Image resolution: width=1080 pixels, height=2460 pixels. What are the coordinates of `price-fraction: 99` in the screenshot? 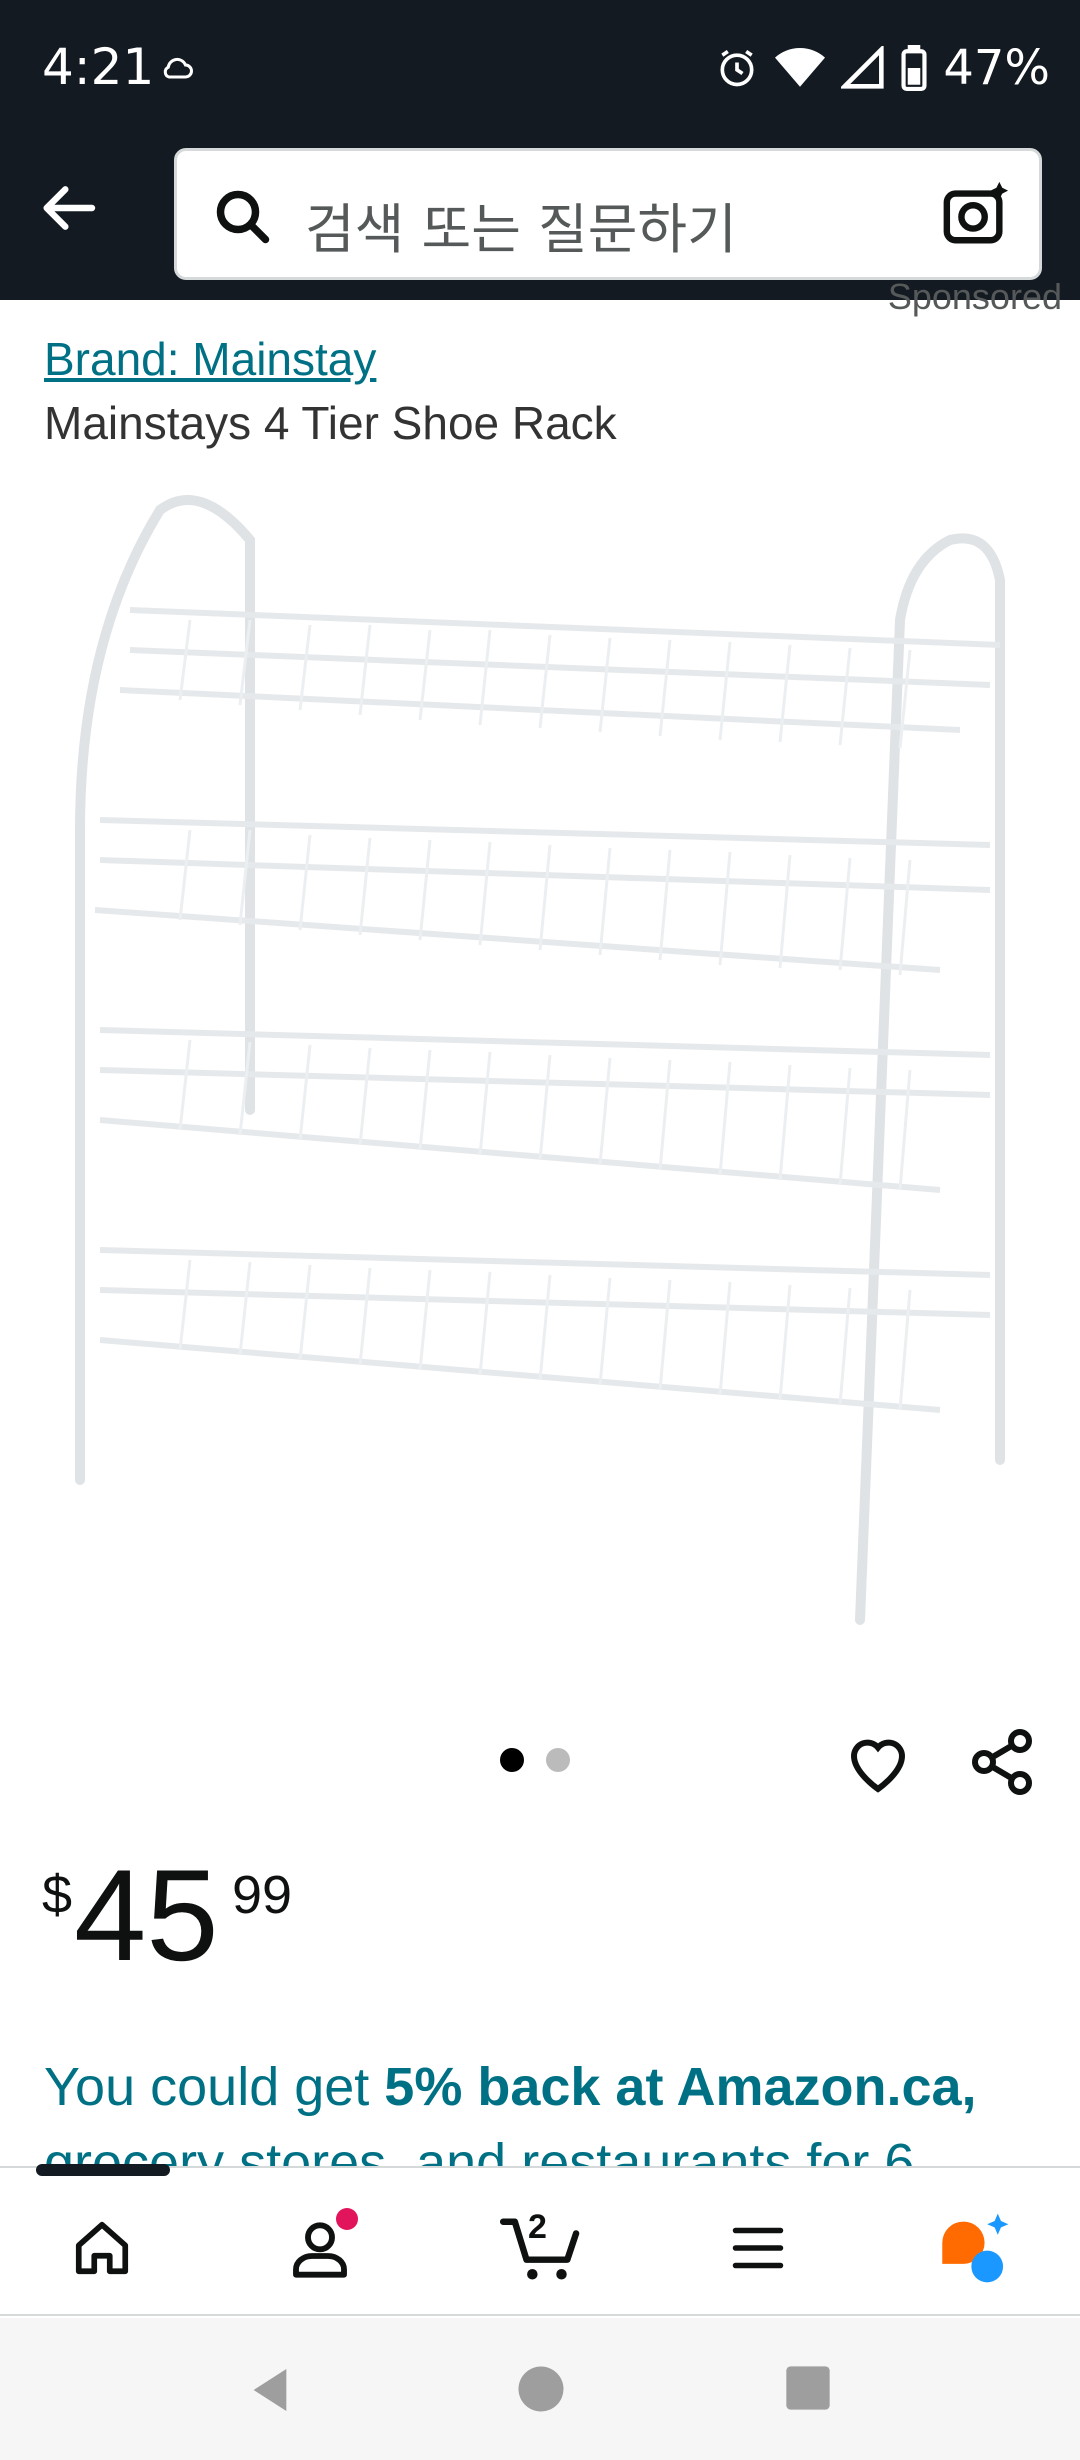 It's located at (262, 1895).